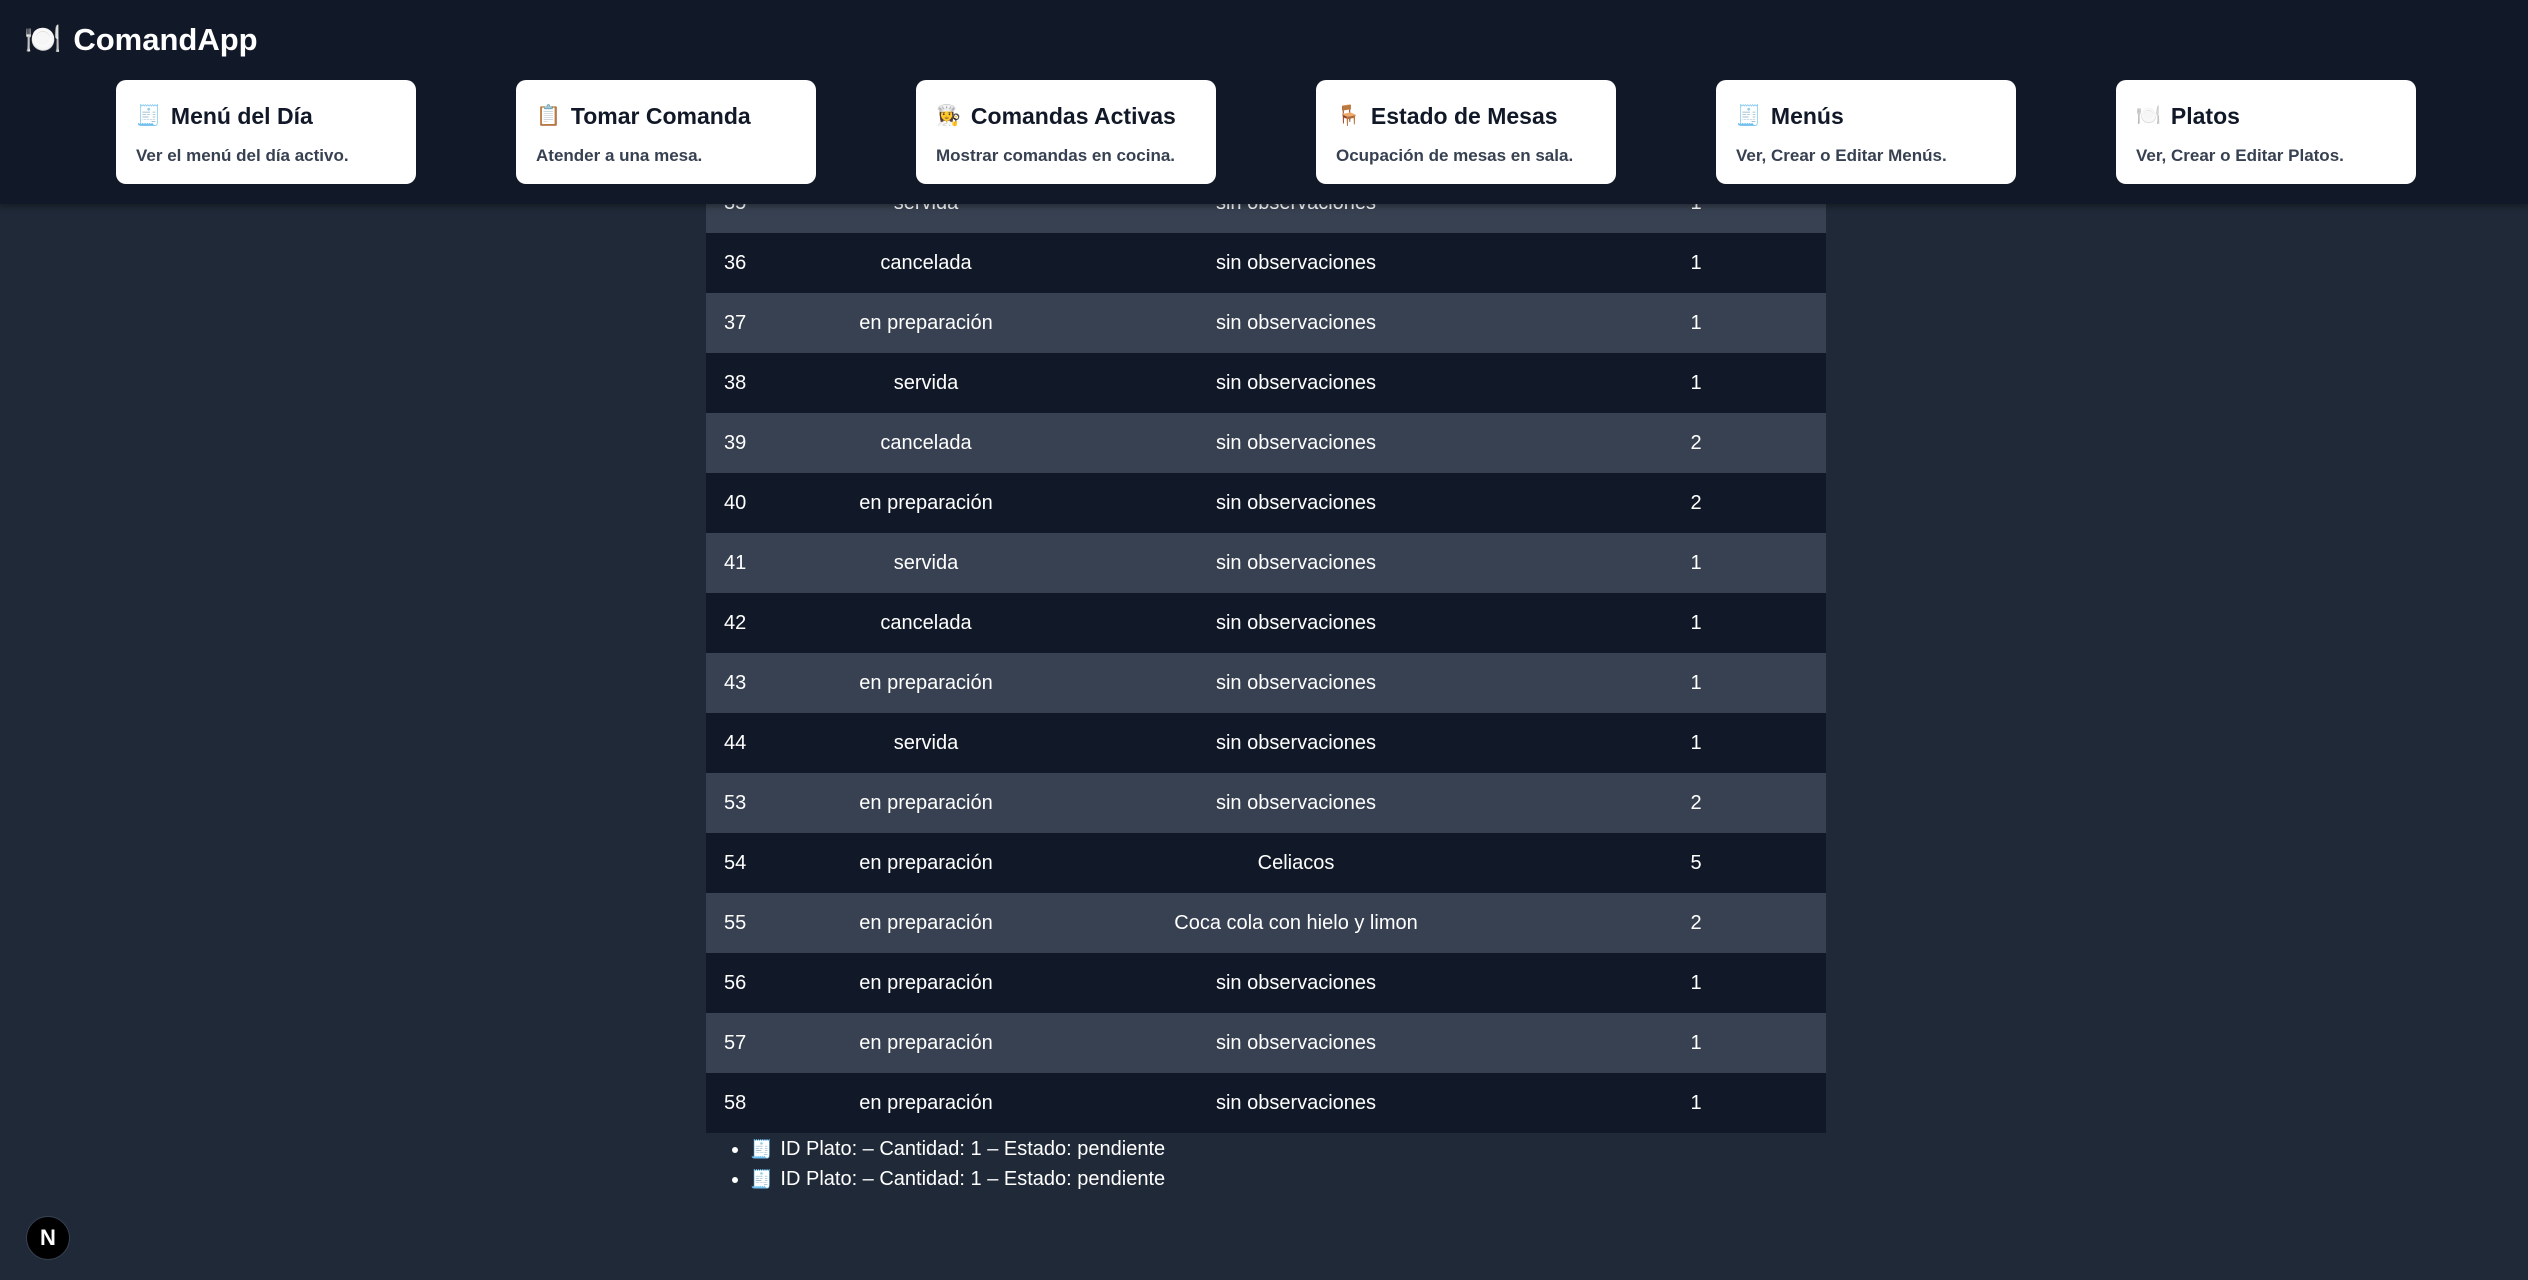 This screenshot has width=2528, height=1280. Describe the element at coordinates (1807, 115) in the screenshot. I see `nav-card-title: Menús` at that location.